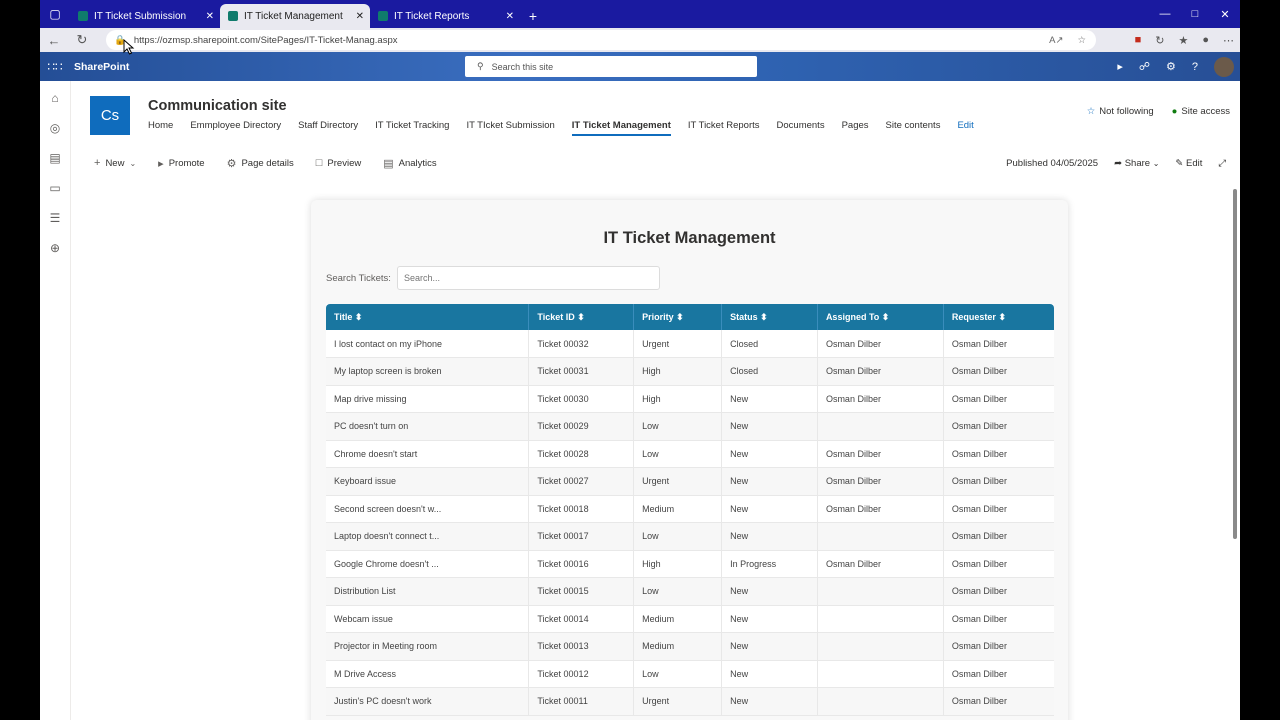 The image size is (1280, 720). Describe the element at coordinates (55, 14) in the screenshot. I see `tab-actions-icon: ▢` at that location.